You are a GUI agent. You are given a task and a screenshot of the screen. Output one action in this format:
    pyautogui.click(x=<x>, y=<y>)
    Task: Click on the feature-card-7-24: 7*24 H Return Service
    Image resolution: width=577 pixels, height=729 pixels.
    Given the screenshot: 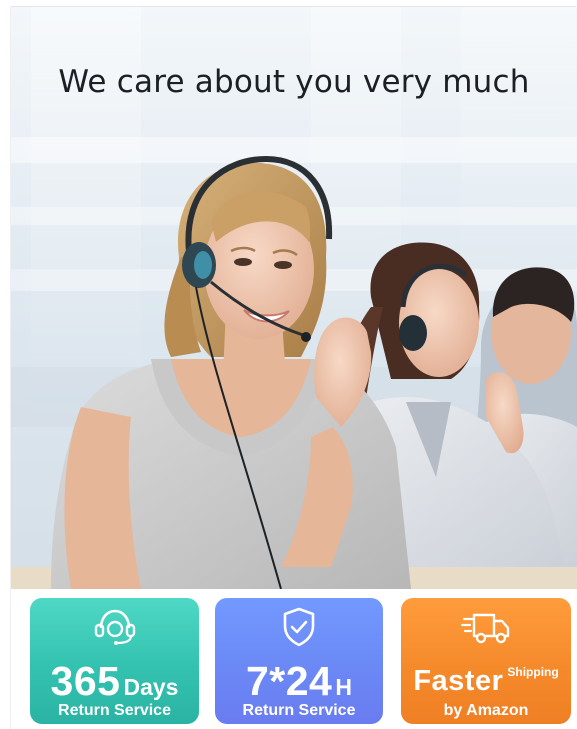 What is the action you would take?
    pyautogui.click(x=299, y=661)
    